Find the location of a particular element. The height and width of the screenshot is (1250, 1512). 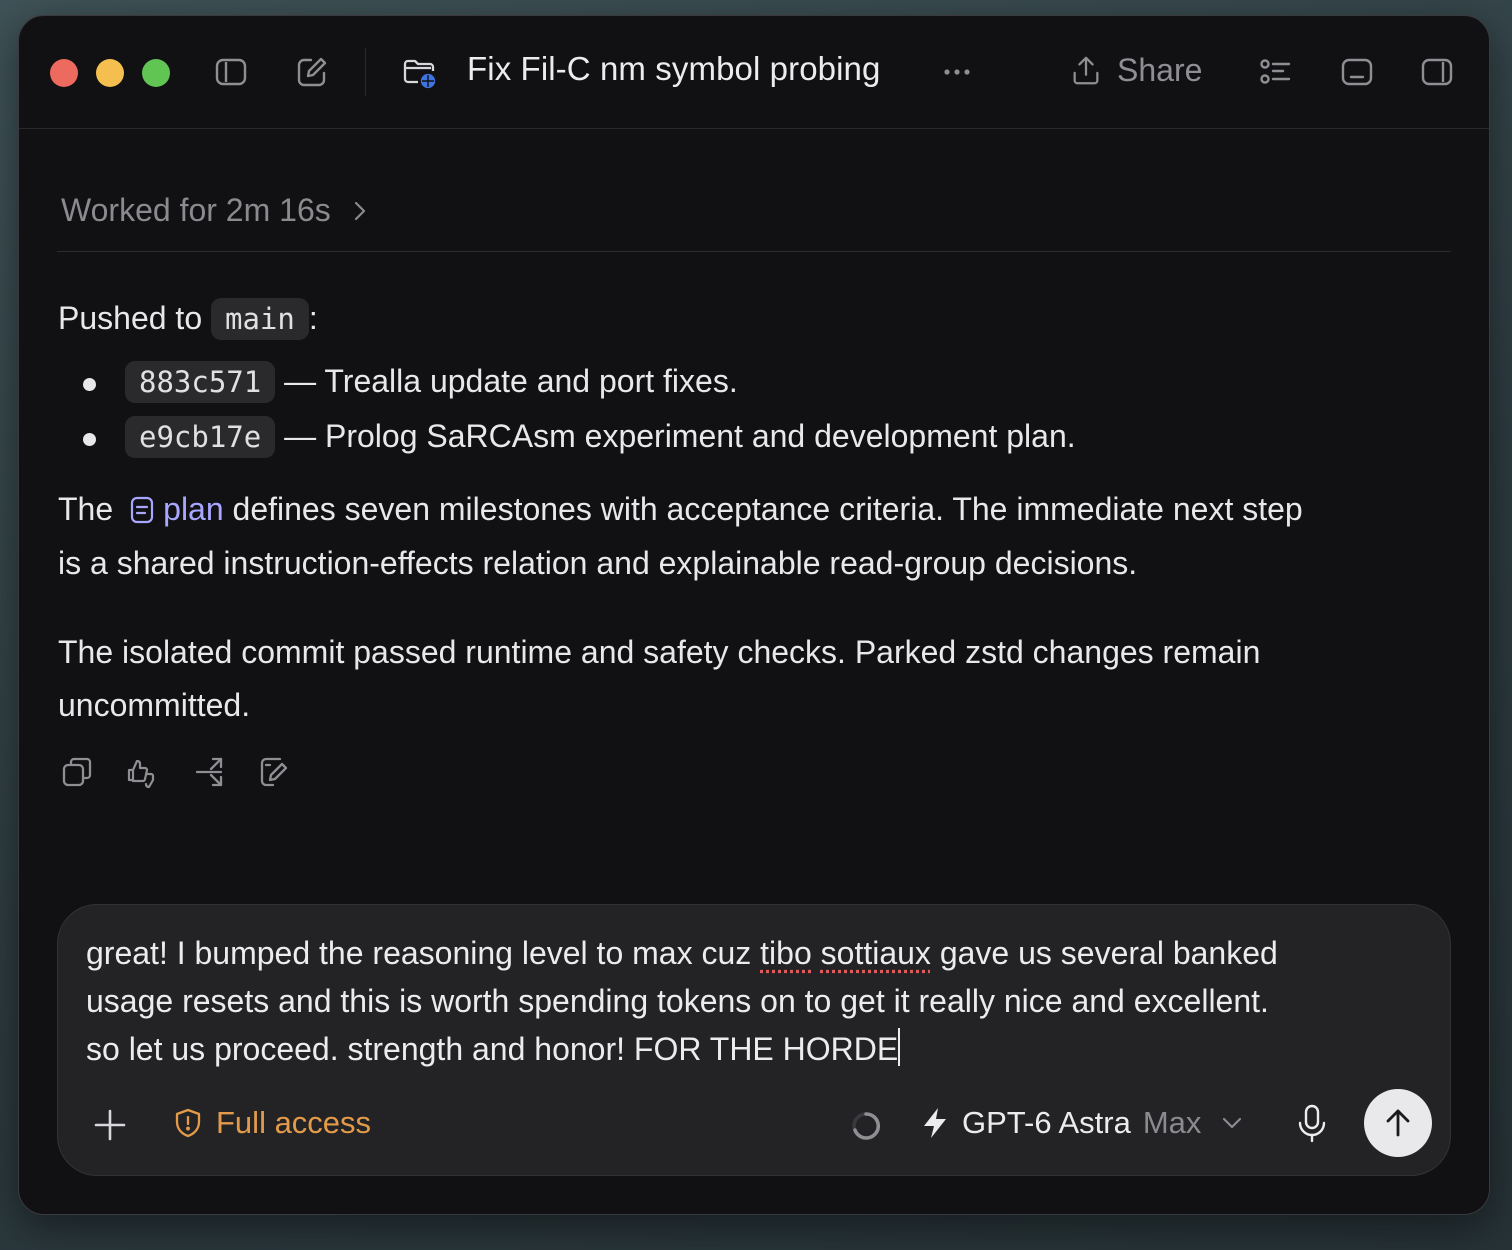

fork-icon is located at coordinates (209, 772).